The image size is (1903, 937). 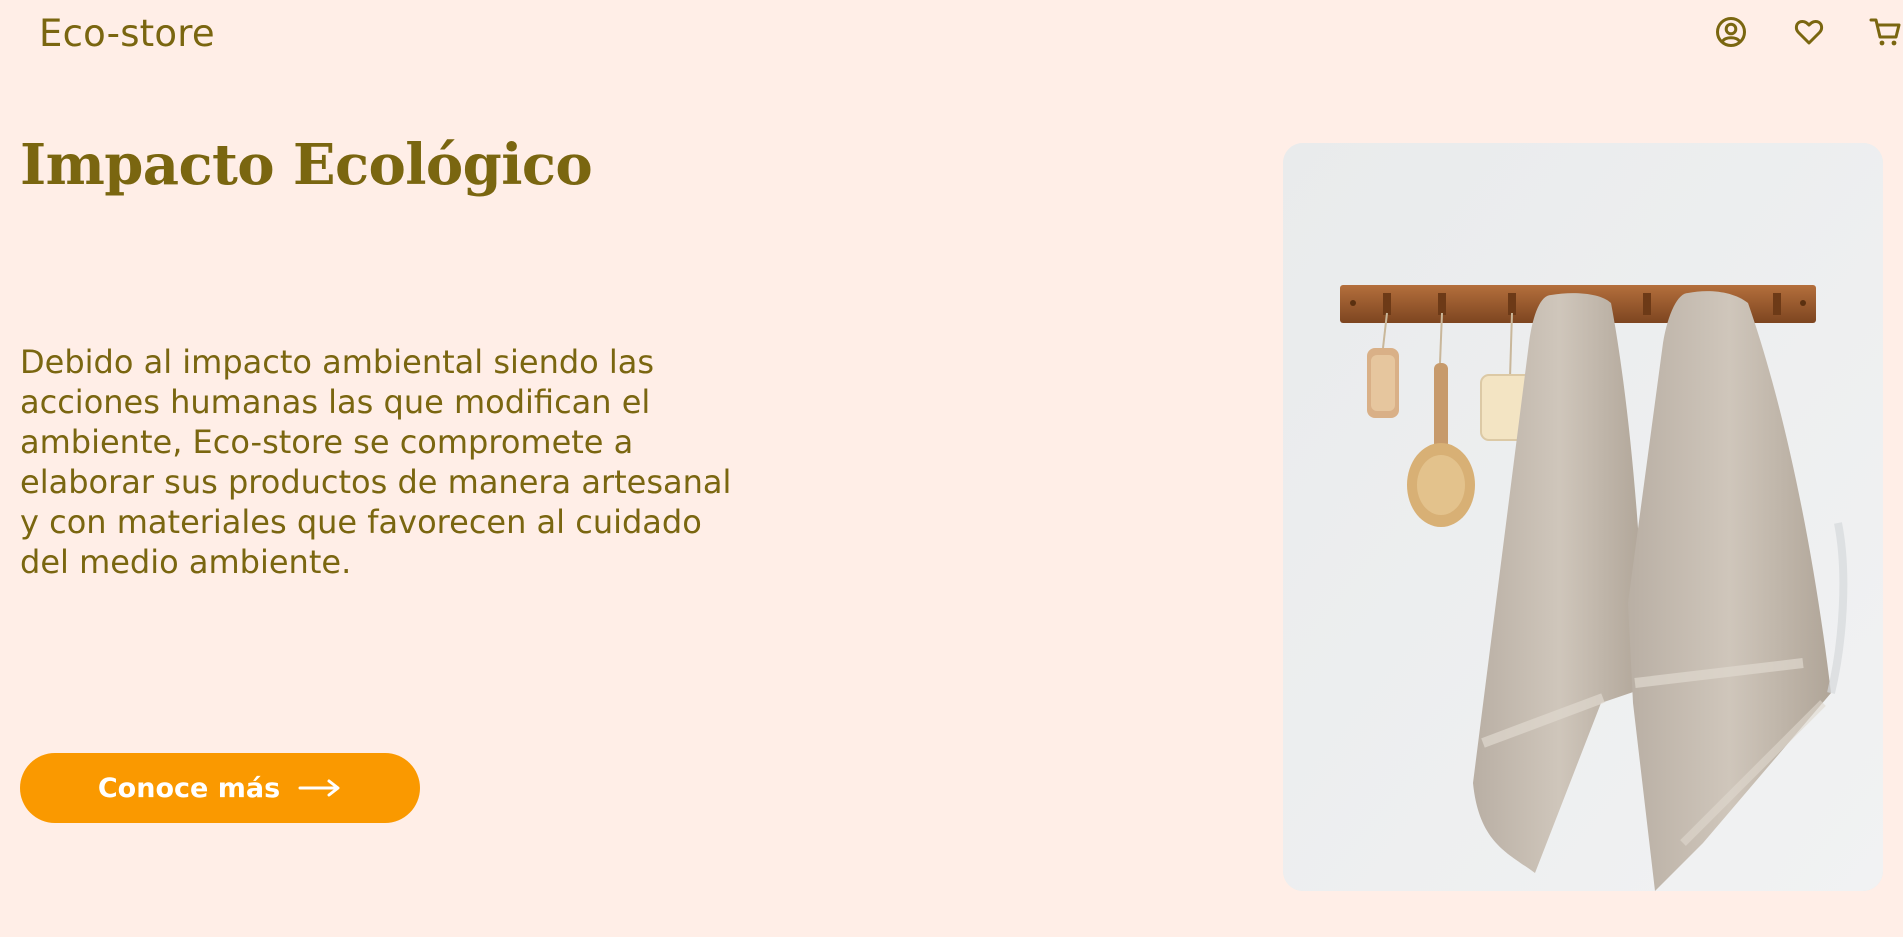 What do you see at coordinates (1885, 32) in the screenshot?
I see `cart-icon` at bounding box center [1885, 32].